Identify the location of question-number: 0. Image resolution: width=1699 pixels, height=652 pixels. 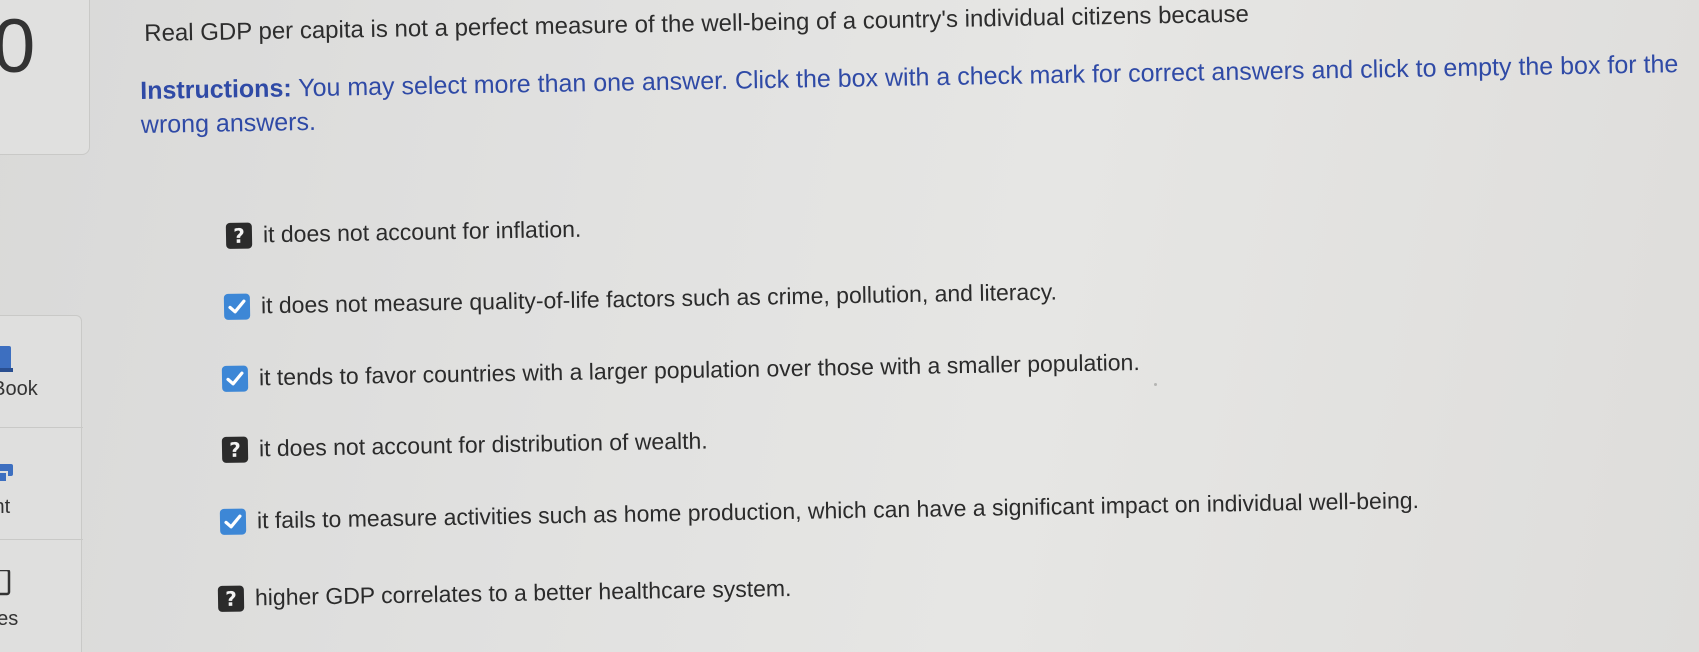
(18, 46).